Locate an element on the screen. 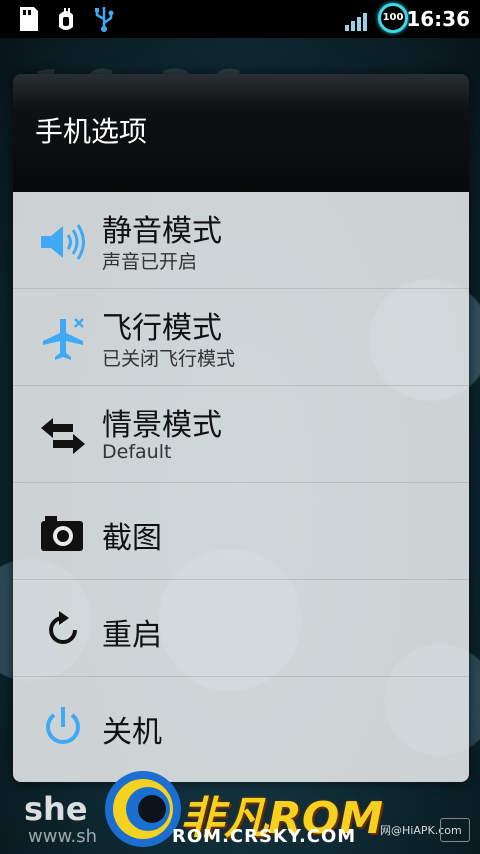 This screenshot has height=854, width=480. option-sublabel: 已关闭飞行模式 is located at coordinates (169, 359).